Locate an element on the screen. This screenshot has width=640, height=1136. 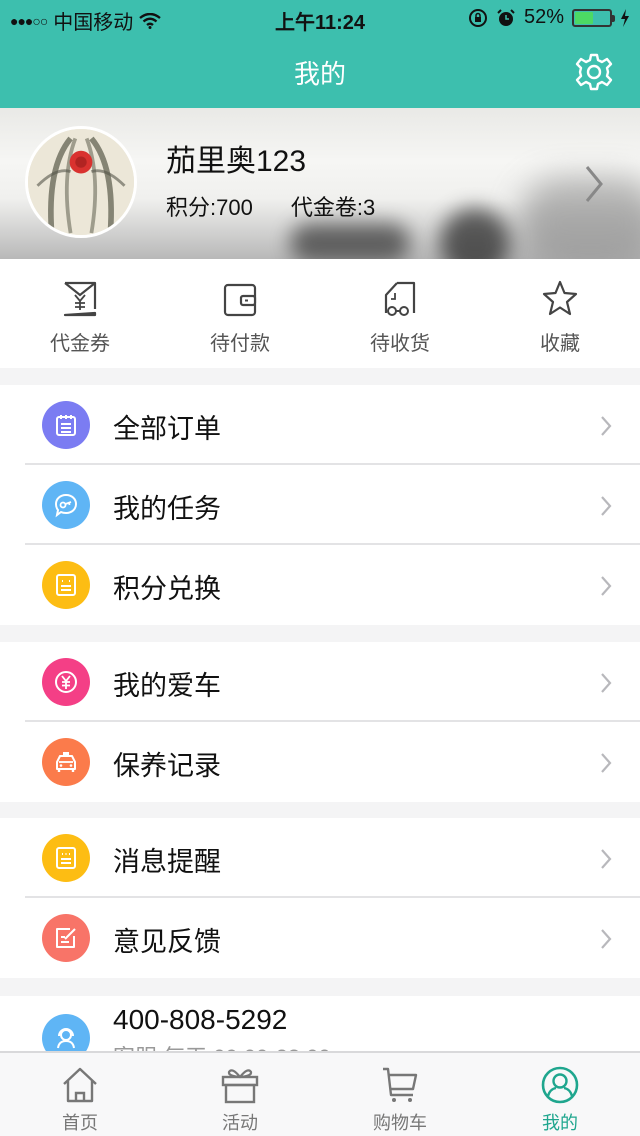
menu-item-points-exchange: 积分兑换 is located at coordinates (320, 585).